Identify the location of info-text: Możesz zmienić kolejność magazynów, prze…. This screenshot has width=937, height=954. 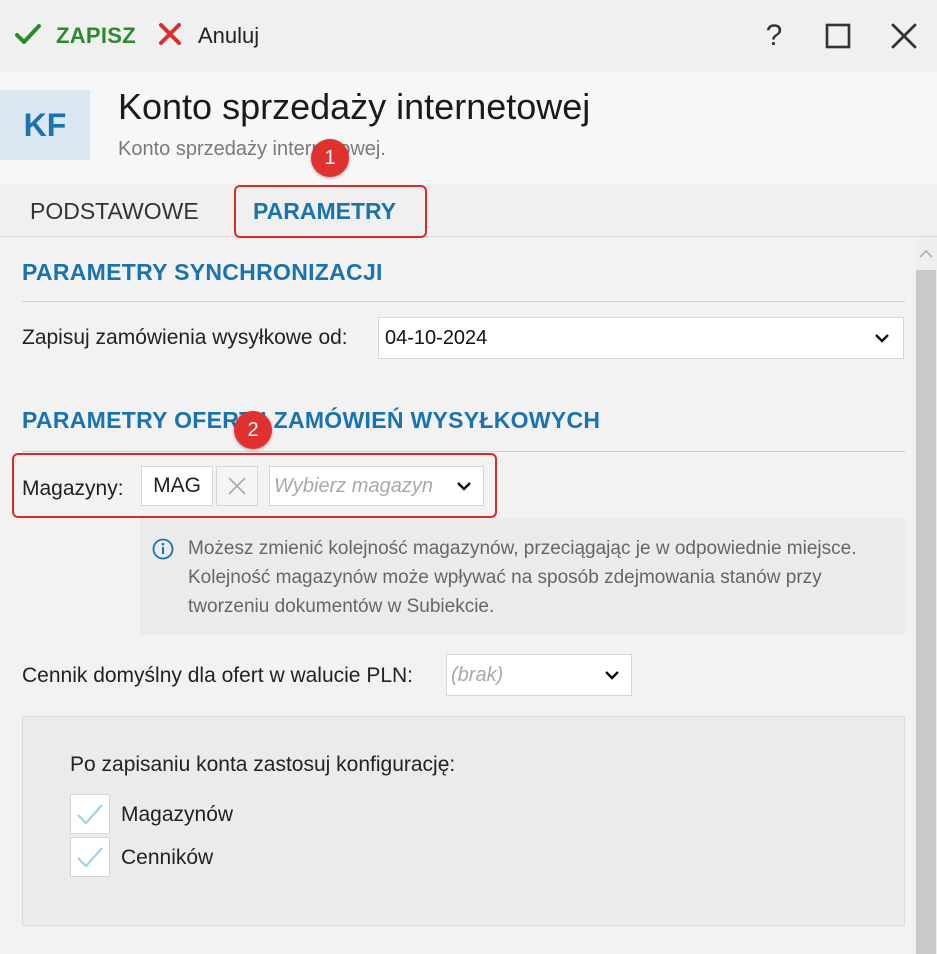
(522, 577).